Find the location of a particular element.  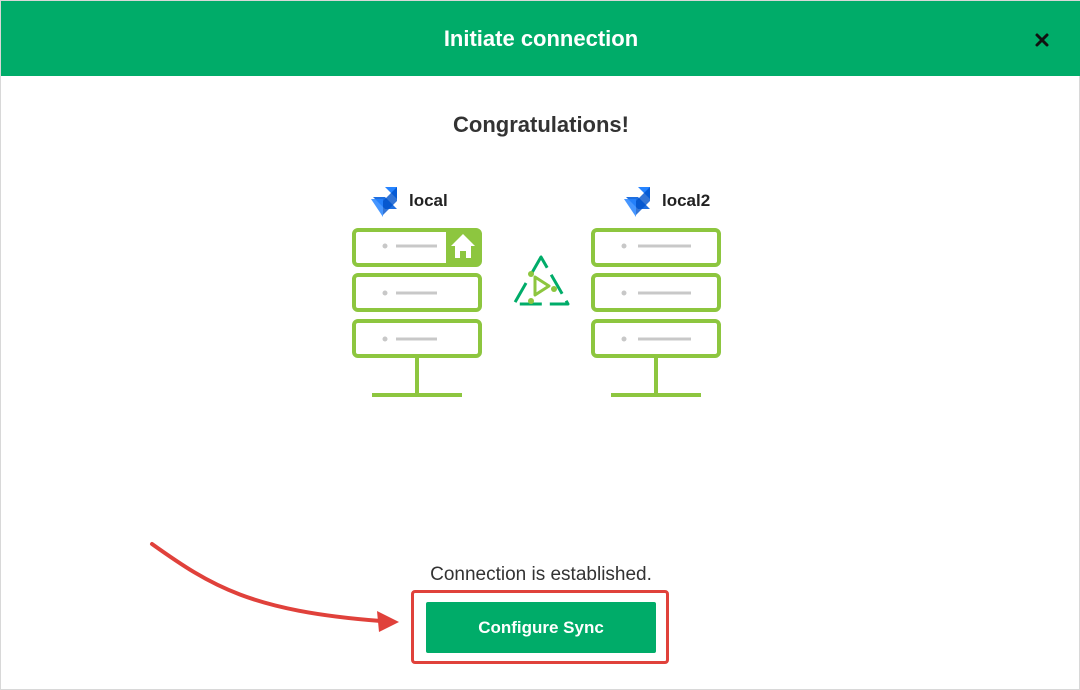

connection-illustration is located at coordinates (536, 292).